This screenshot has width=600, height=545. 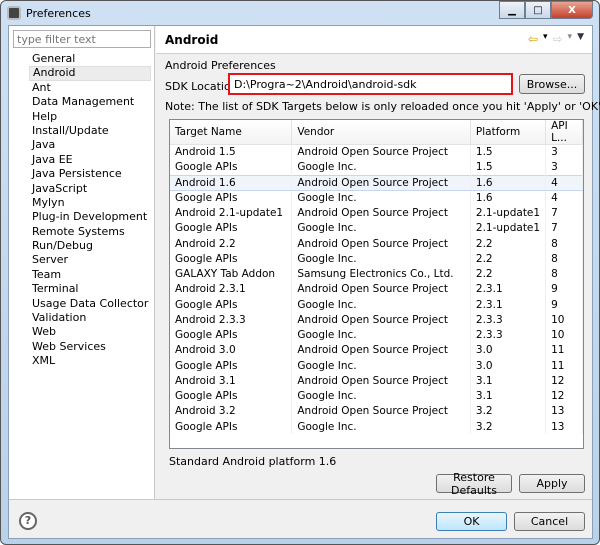 What do you see at coordinates (220, 65) in the screenshot?
I see `section-label: Android Preferences` at bounding box center [220, 65].